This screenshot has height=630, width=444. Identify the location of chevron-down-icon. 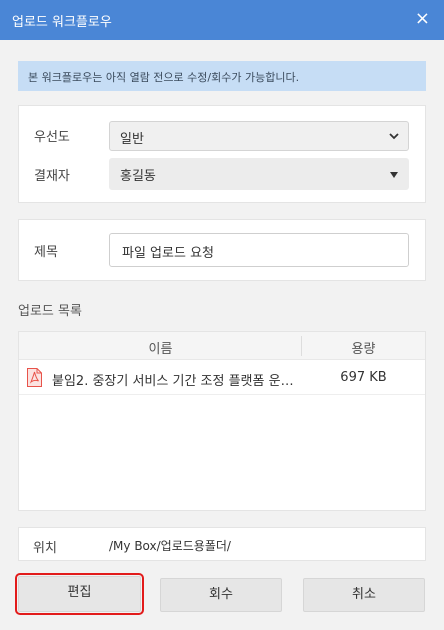
(394, 137).